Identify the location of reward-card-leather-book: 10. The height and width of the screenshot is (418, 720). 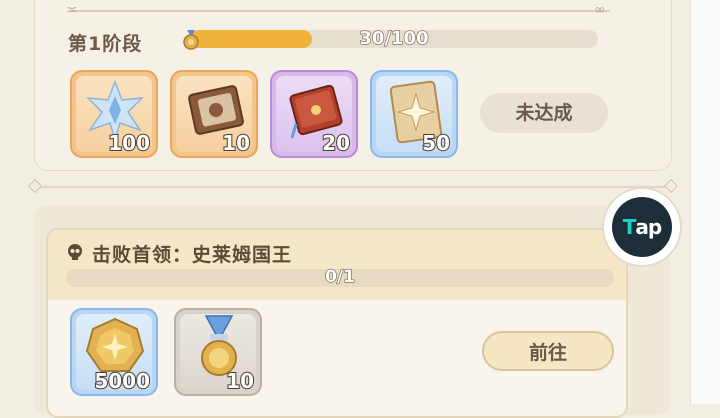
(214, 114).